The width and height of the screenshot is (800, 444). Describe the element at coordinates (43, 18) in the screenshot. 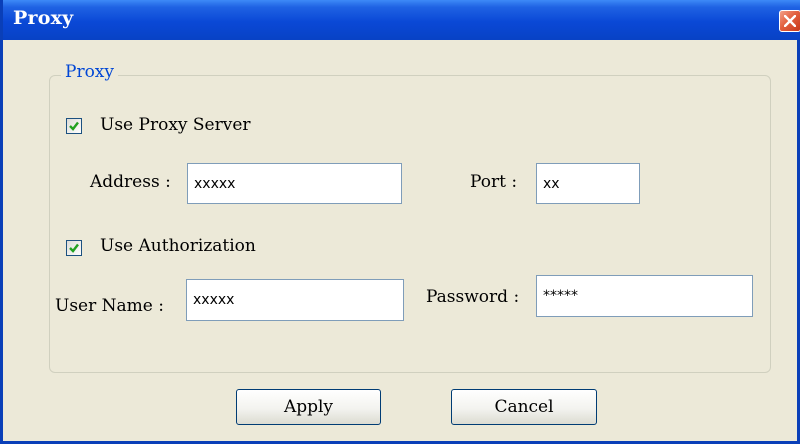

I see `window-title: Proxy` at that location.